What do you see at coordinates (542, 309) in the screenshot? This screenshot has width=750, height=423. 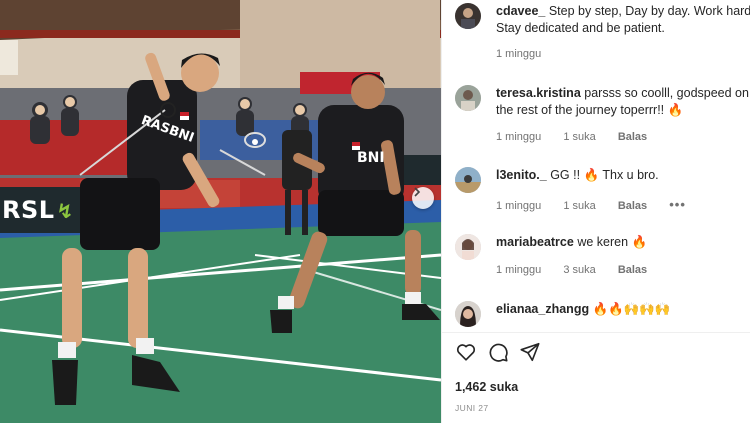 I see `comment-username: elianaa_zhangg` at bounding box center [542, 309].